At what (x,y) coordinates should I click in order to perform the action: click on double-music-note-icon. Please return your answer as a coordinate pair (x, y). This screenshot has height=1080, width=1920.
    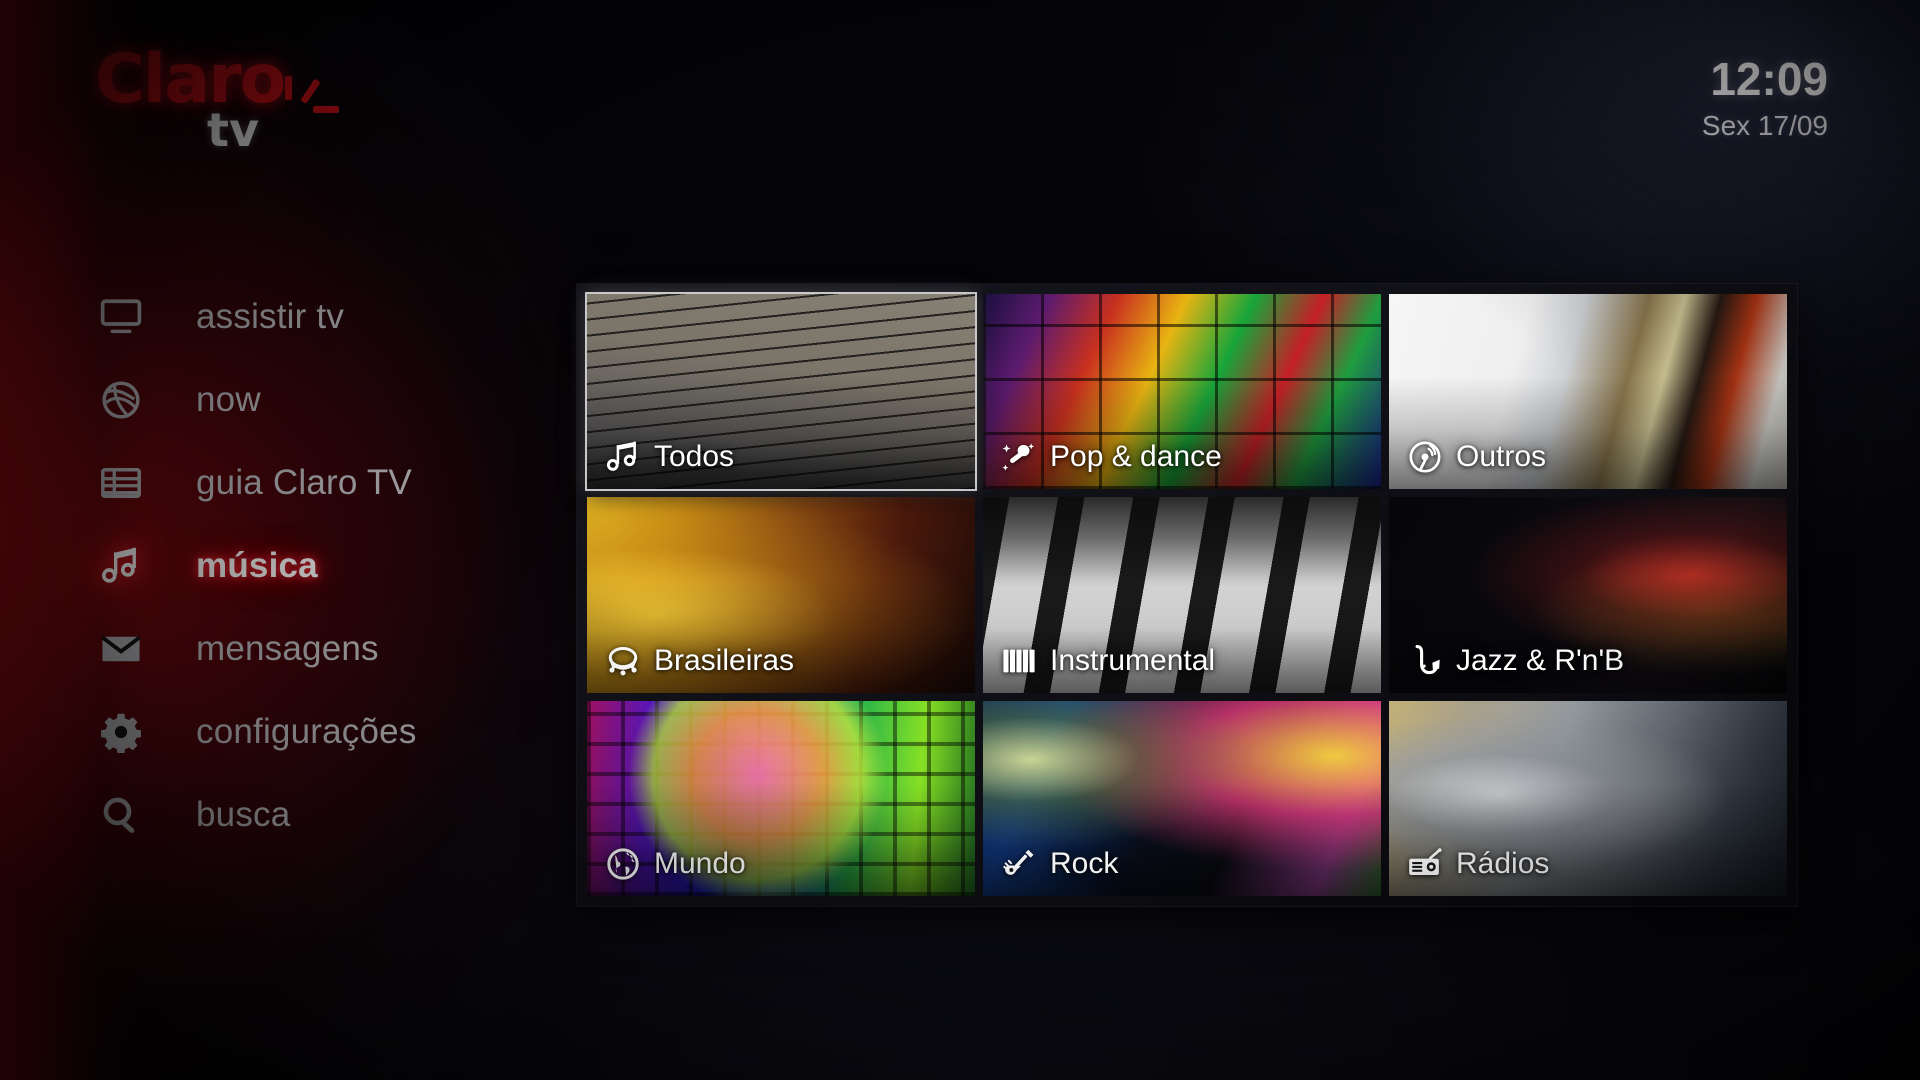
    Looking at the image, I should click on (623, 457).